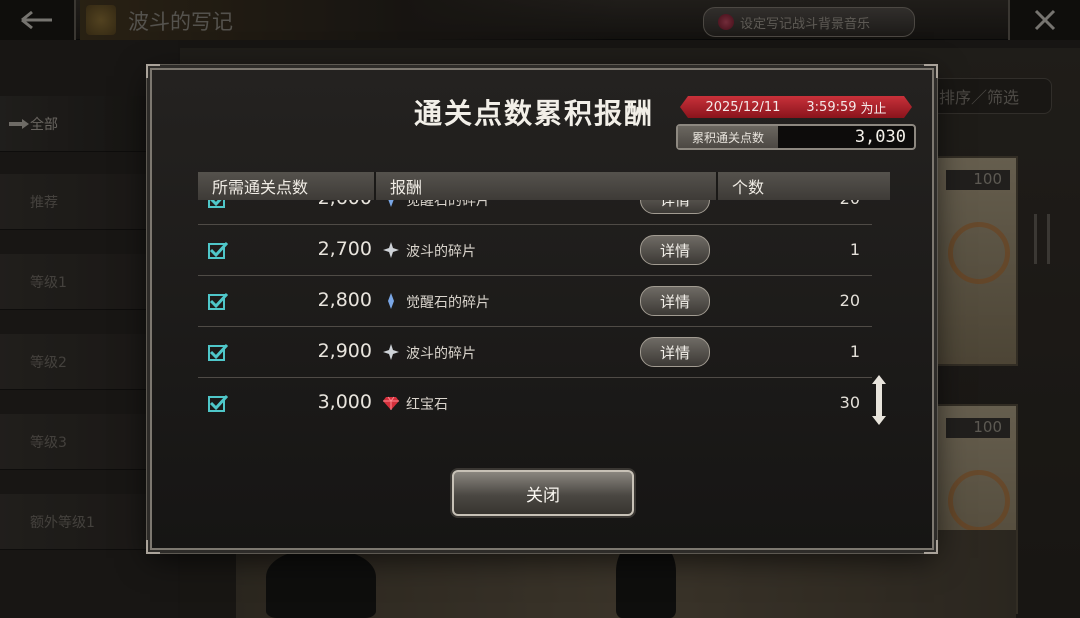 The image size is (1080, 618). I want to click on column-header-quantity: 个数, so click(748, 187).